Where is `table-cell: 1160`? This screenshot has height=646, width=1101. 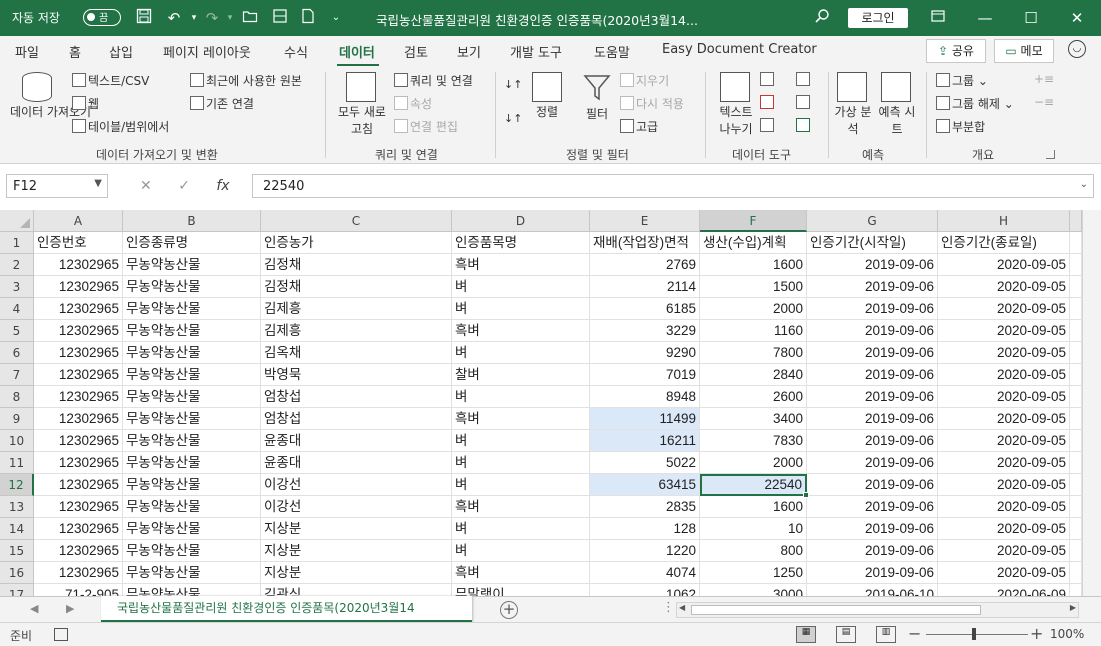
table-cell: 1160 is located at coordinates (753, 331).